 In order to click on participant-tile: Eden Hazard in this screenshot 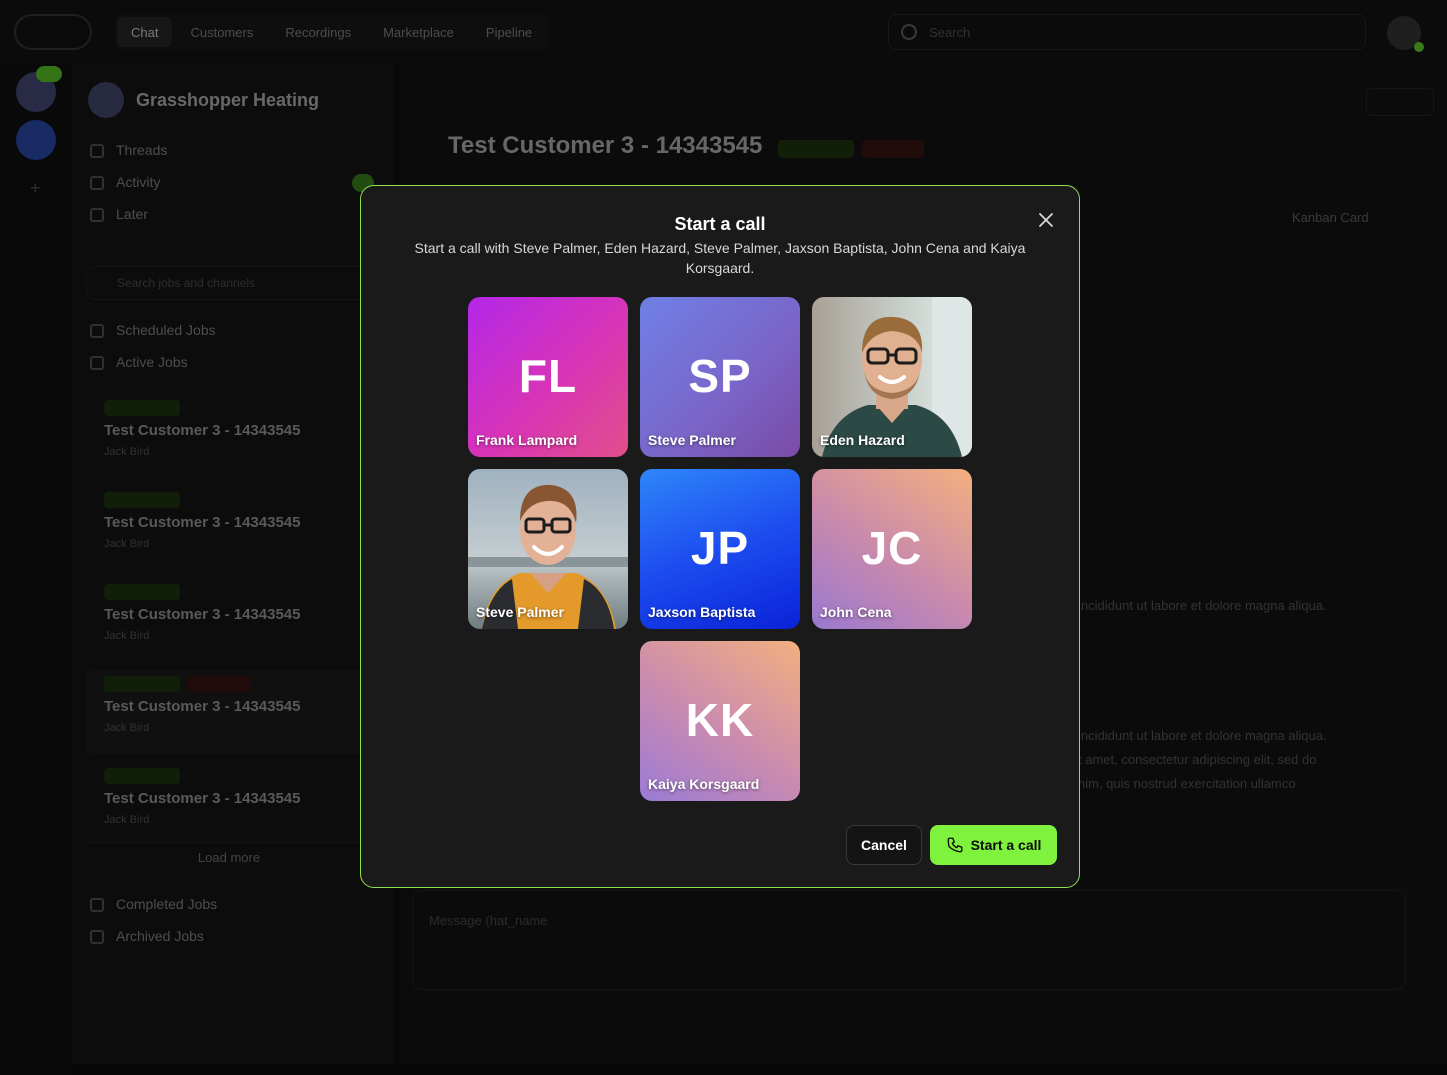, I will do `click(892, 377)`.